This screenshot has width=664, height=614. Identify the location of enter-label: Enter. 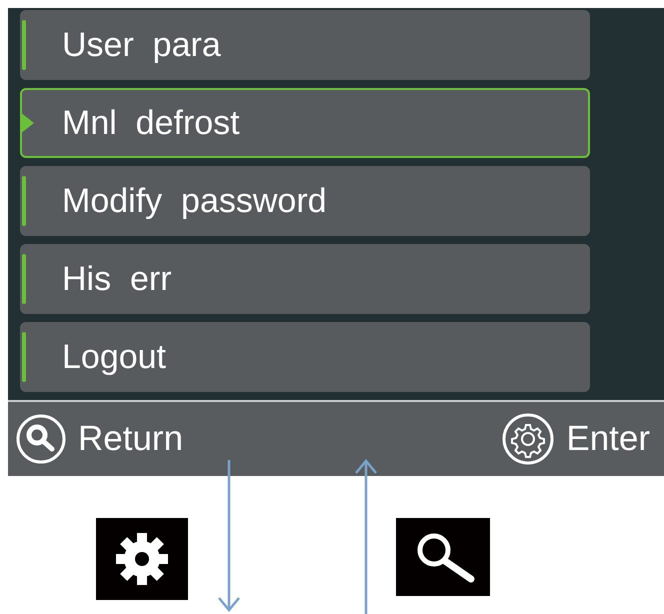
(608, 439).